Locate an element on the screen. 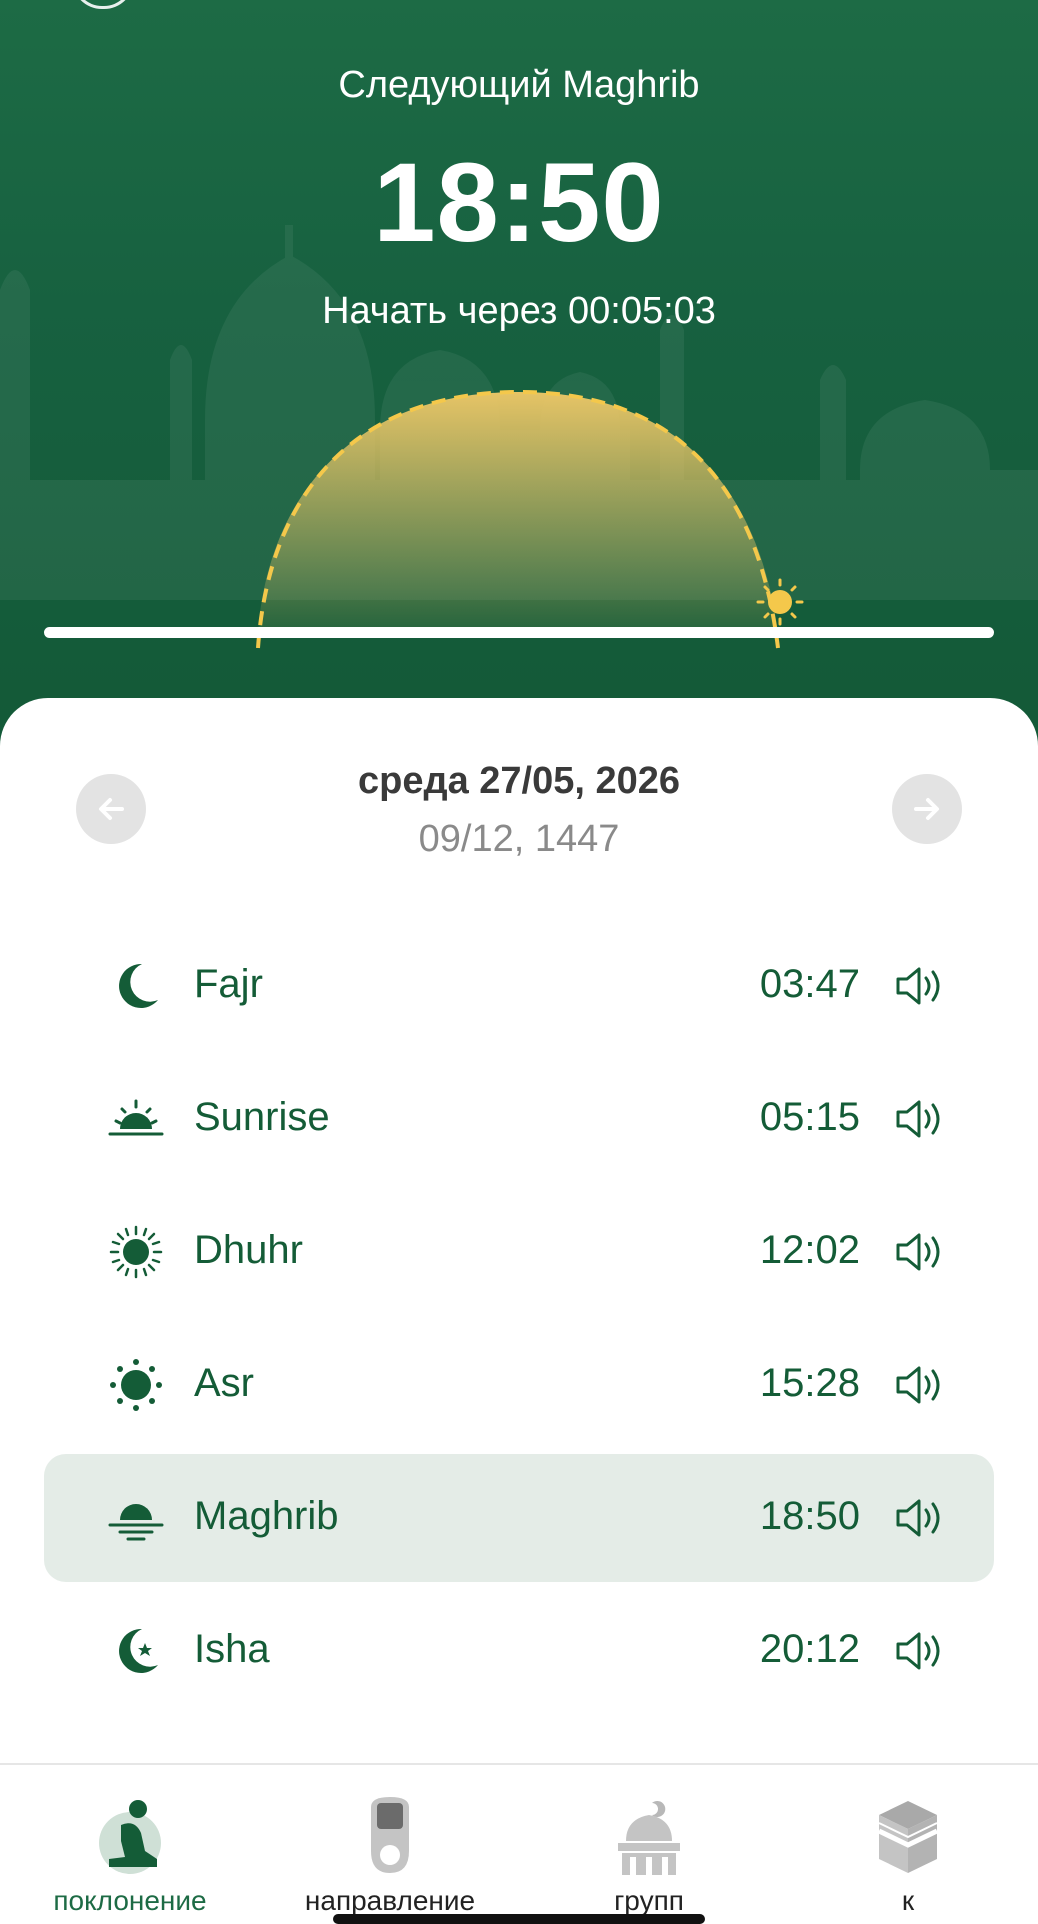 The width and height of the screenshot is (1038, 1924). sunrise-icon is located at coordinates (136, 1117).